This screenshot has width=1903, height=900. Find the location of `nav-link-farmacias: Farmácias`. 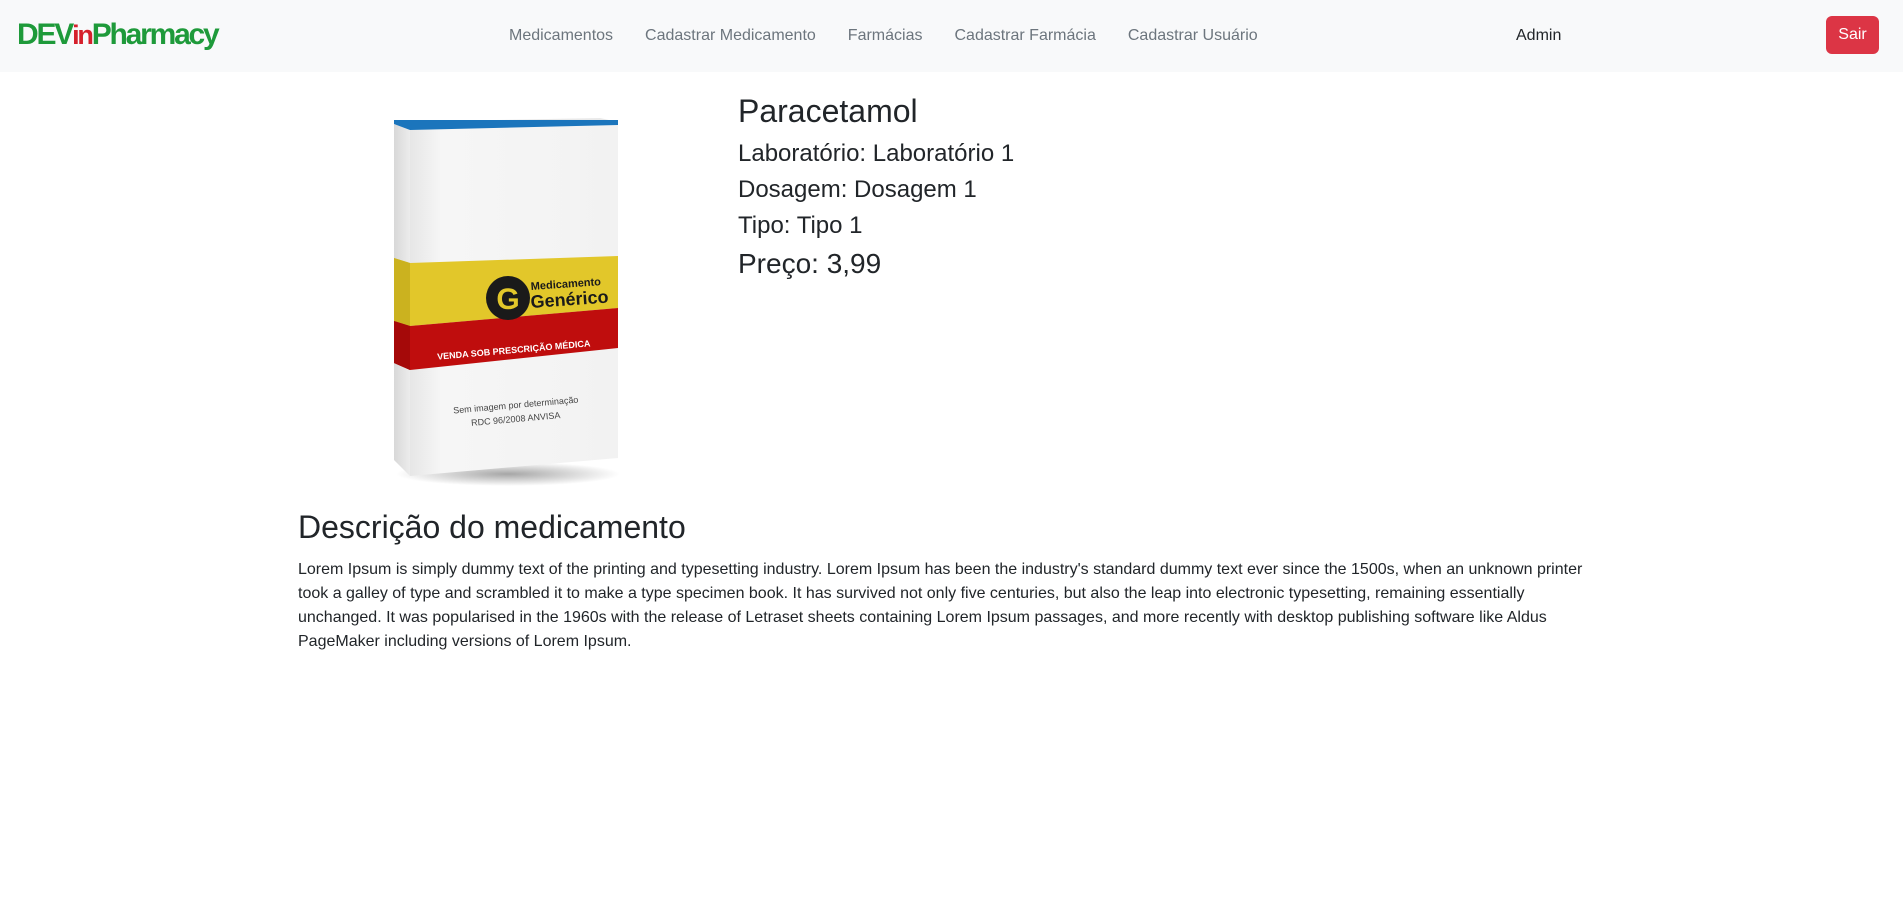

nav-link-farmacias: Farmácias is located at coordinates (885, 36).